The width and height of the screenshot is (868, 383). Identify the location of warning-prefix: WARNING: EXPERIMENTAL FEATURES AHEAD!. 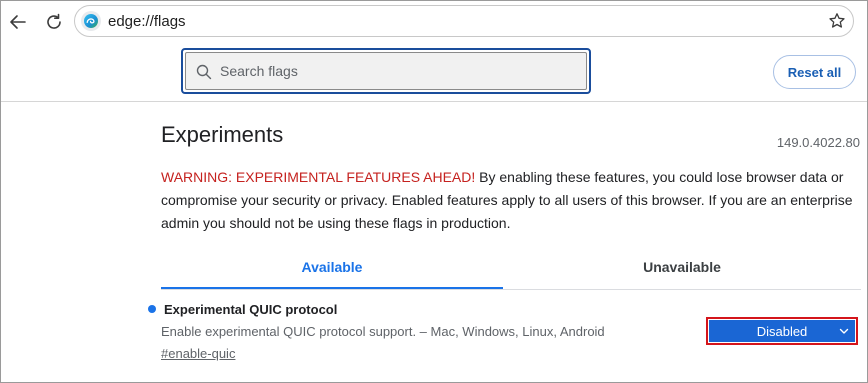
(318, 177).